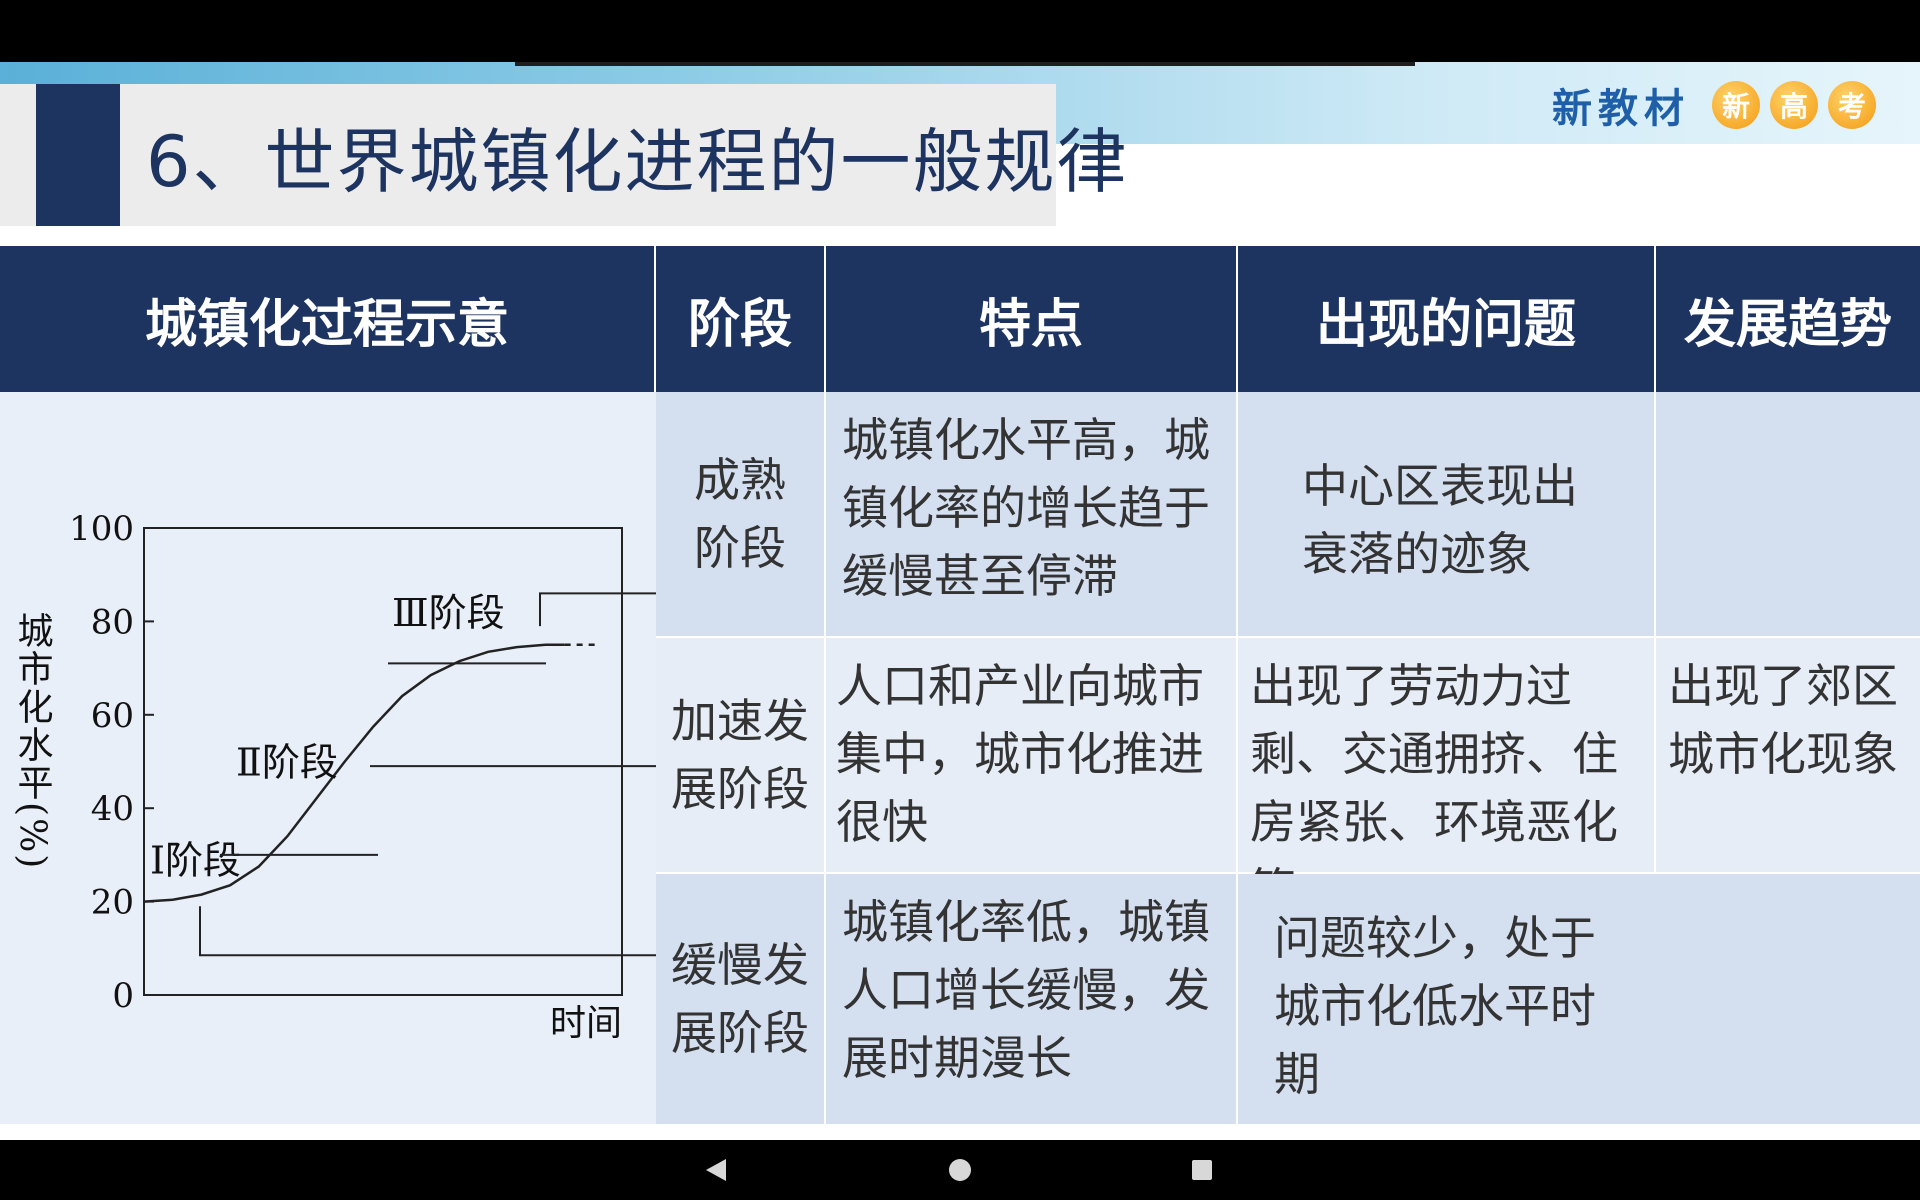 The height and width of the screenshot is (1200, 1920). Describe the element at coordinates (448, 613) in the screenshot. I see `stage-3-label: Ⅲ阶段` at that location.